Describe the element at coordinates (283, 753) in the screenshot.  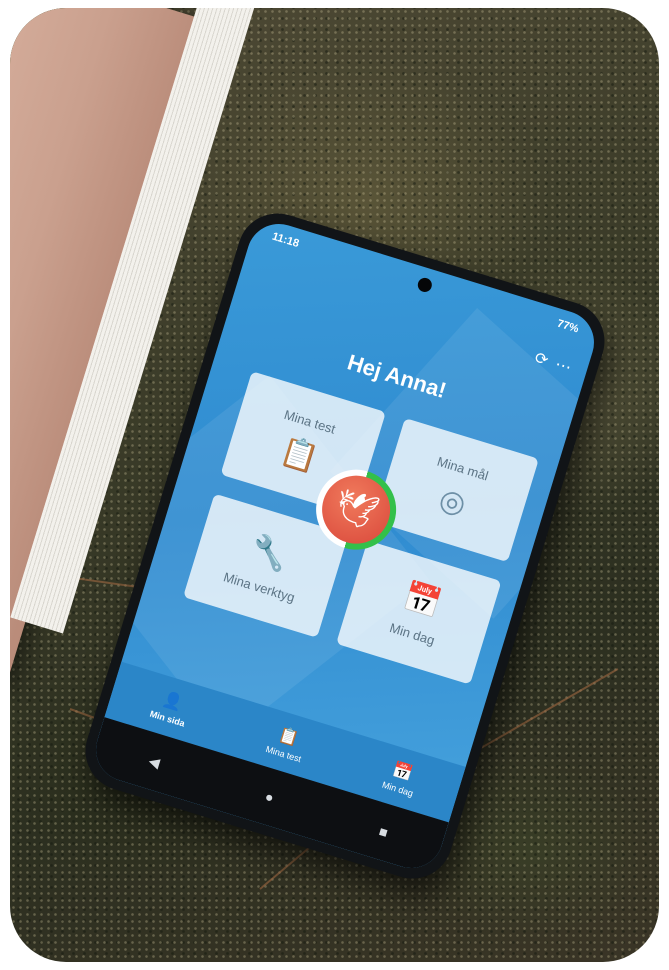
I see `nav-label: Mina test` at that location.